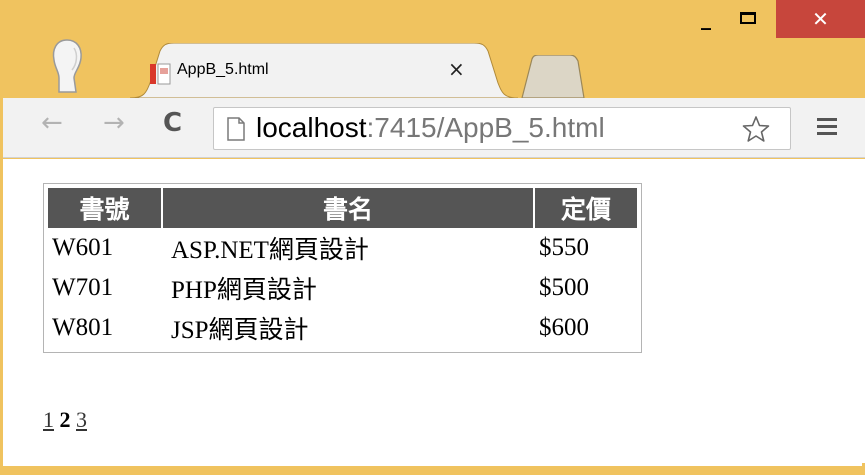  Describe the element at coordinates (342, 288) in the screenshot. I see `table-row: W701 PHP網頁設計 $500` at that location.